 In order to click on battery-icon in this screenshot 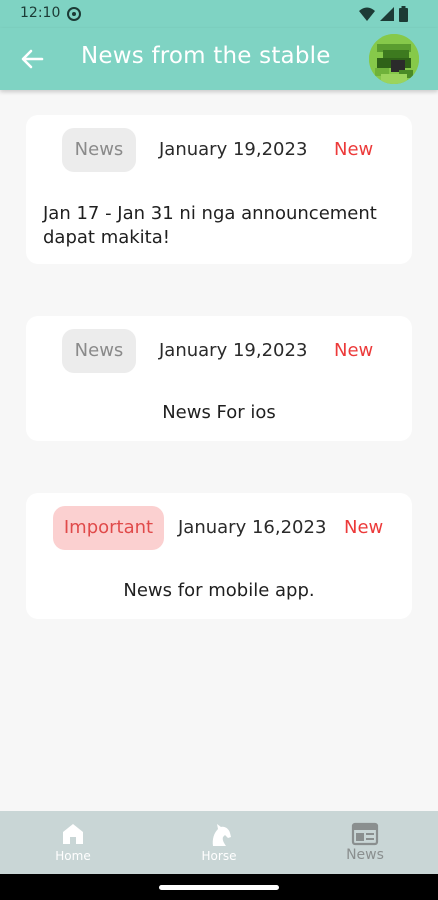, I will do `click(403, 14)`.